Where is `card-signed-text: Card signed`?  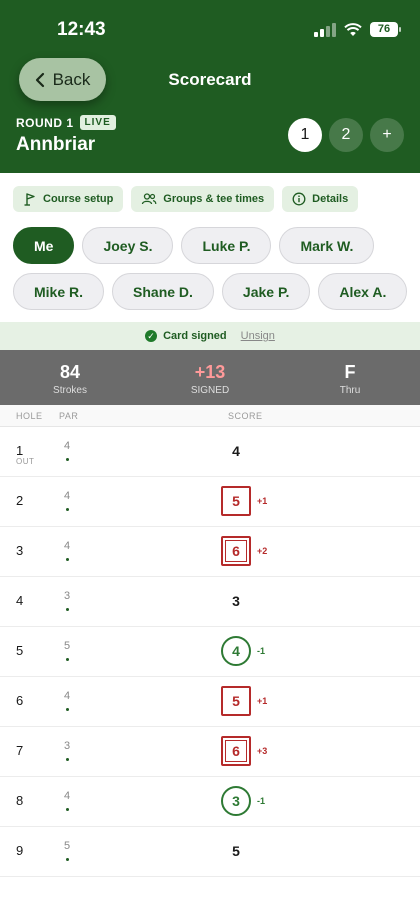
card-signed-text: Card signed is located at coordinates (195, 336).